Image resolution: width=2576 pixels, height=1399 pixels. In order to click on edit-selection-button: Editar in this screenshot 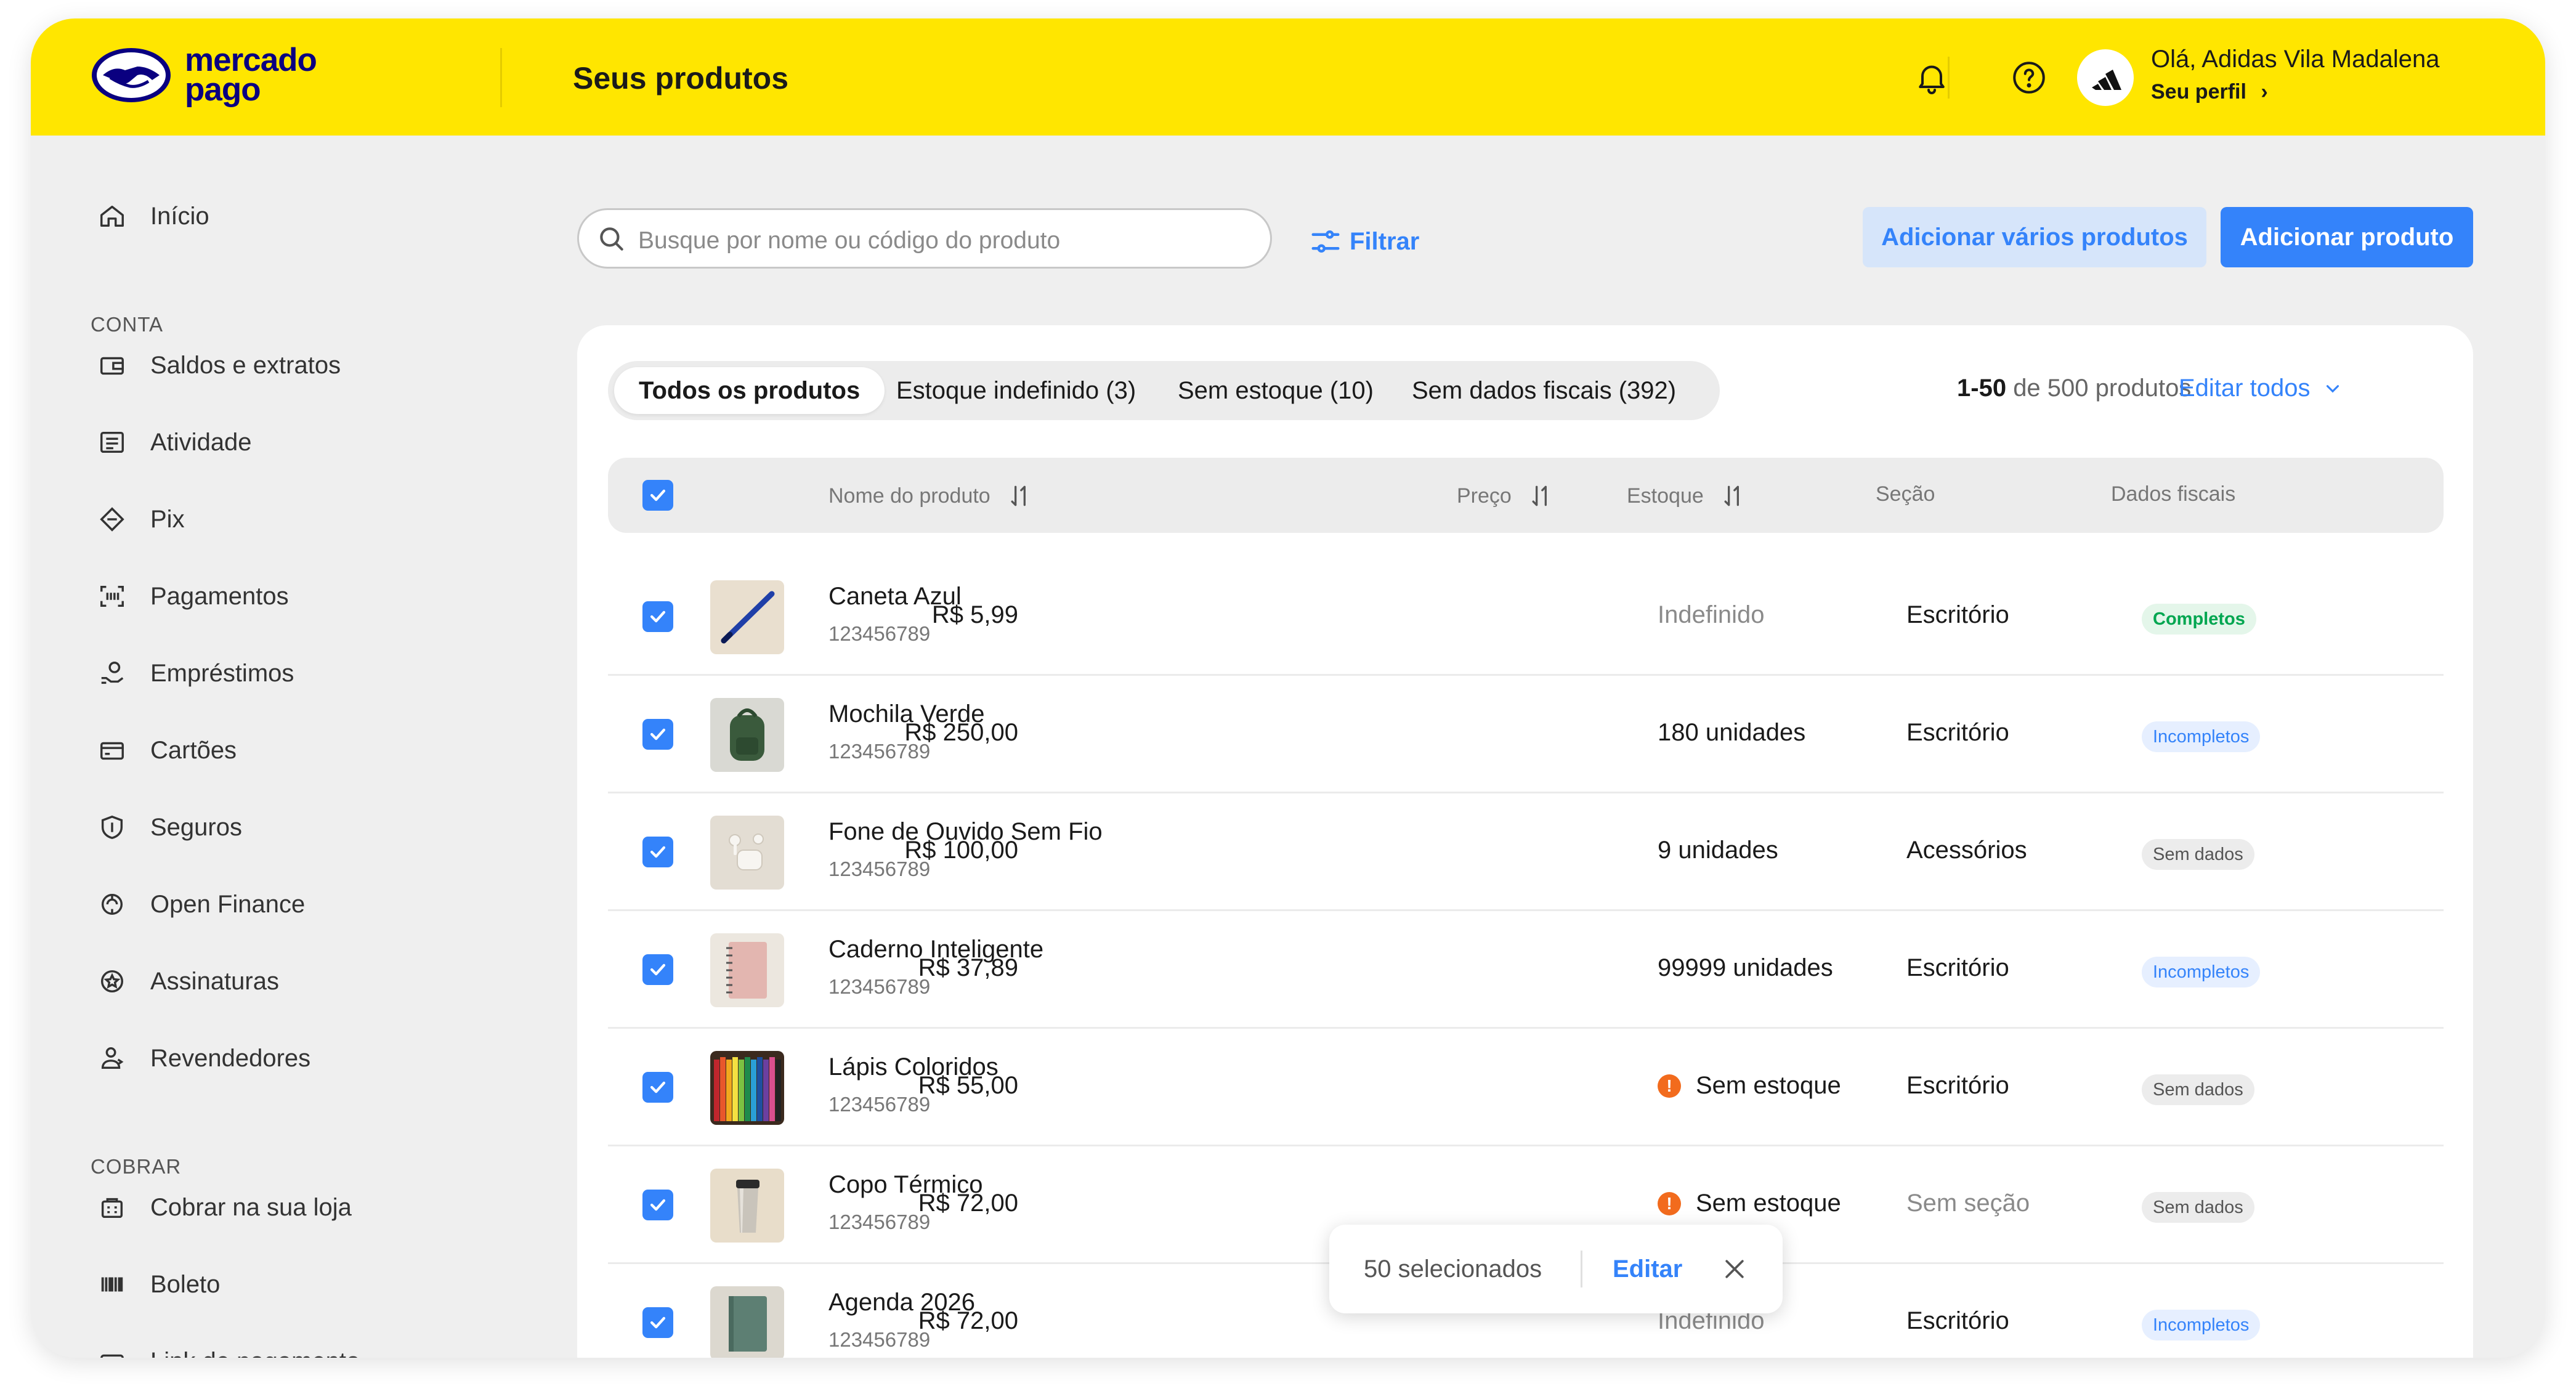, I will do `click(1647, 1269)`.